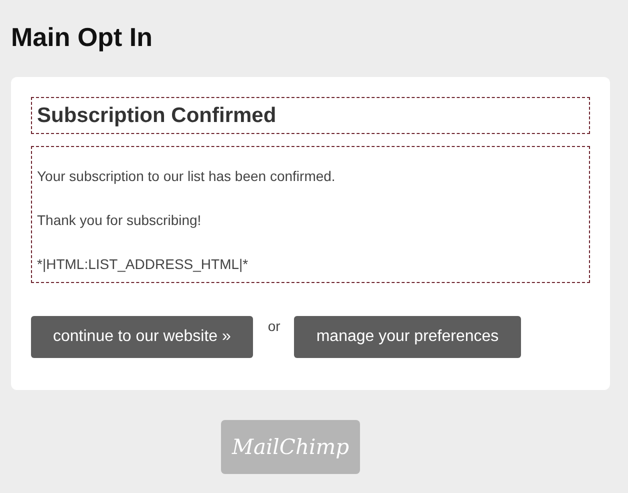  I want to click on body-text: *|HTML:LIST_ADDRESS_HTML|*, so click(143, 264).